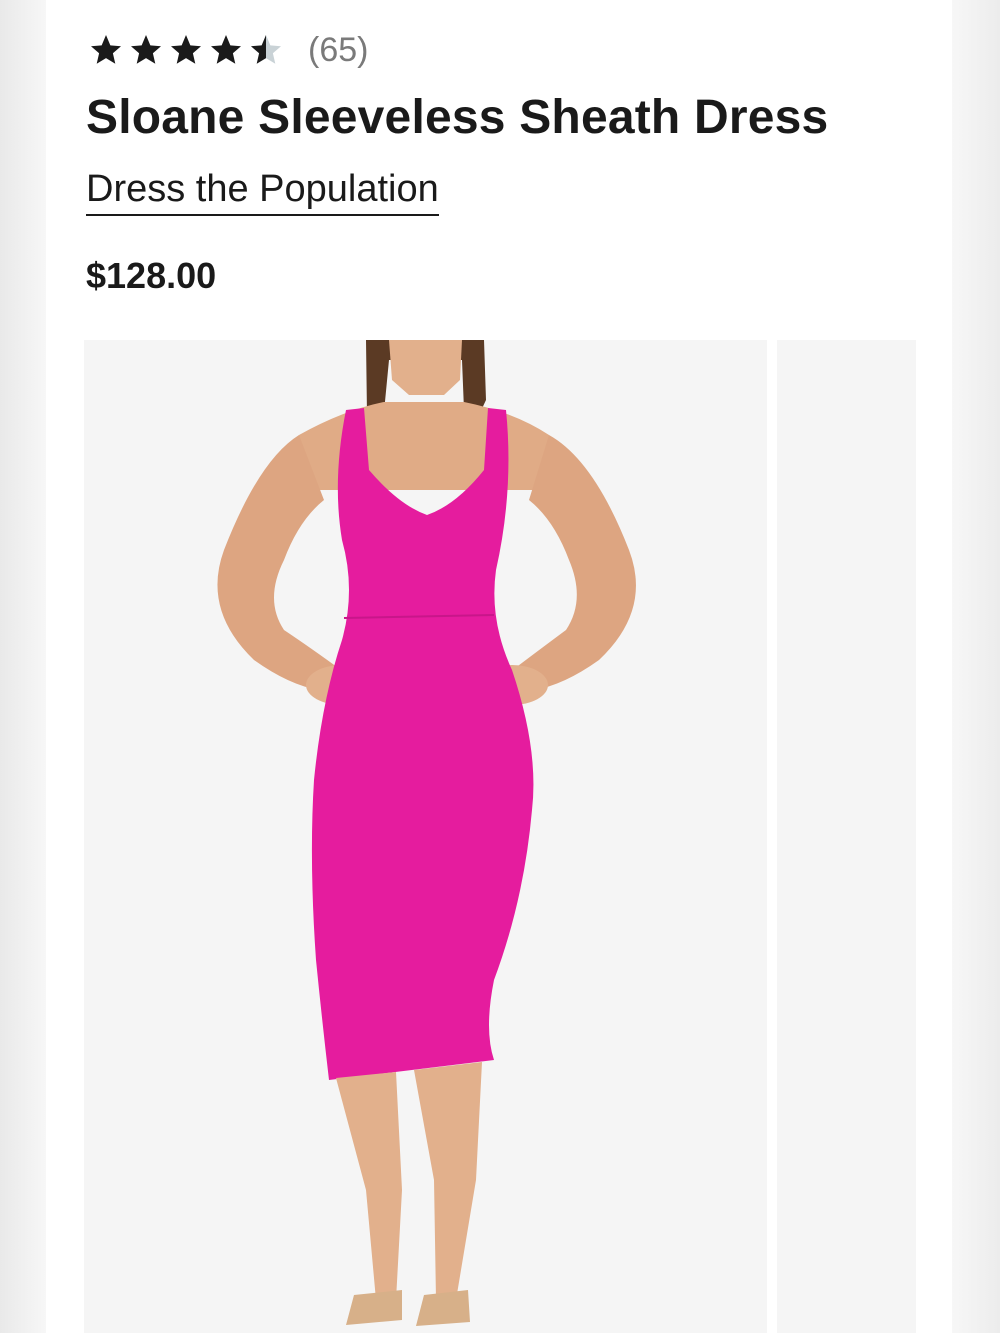 This screenshot has height=1333, width=1000. Describe the element at coordinates (266, 49) in the screenshot. I see `half-star-icon` at that location.